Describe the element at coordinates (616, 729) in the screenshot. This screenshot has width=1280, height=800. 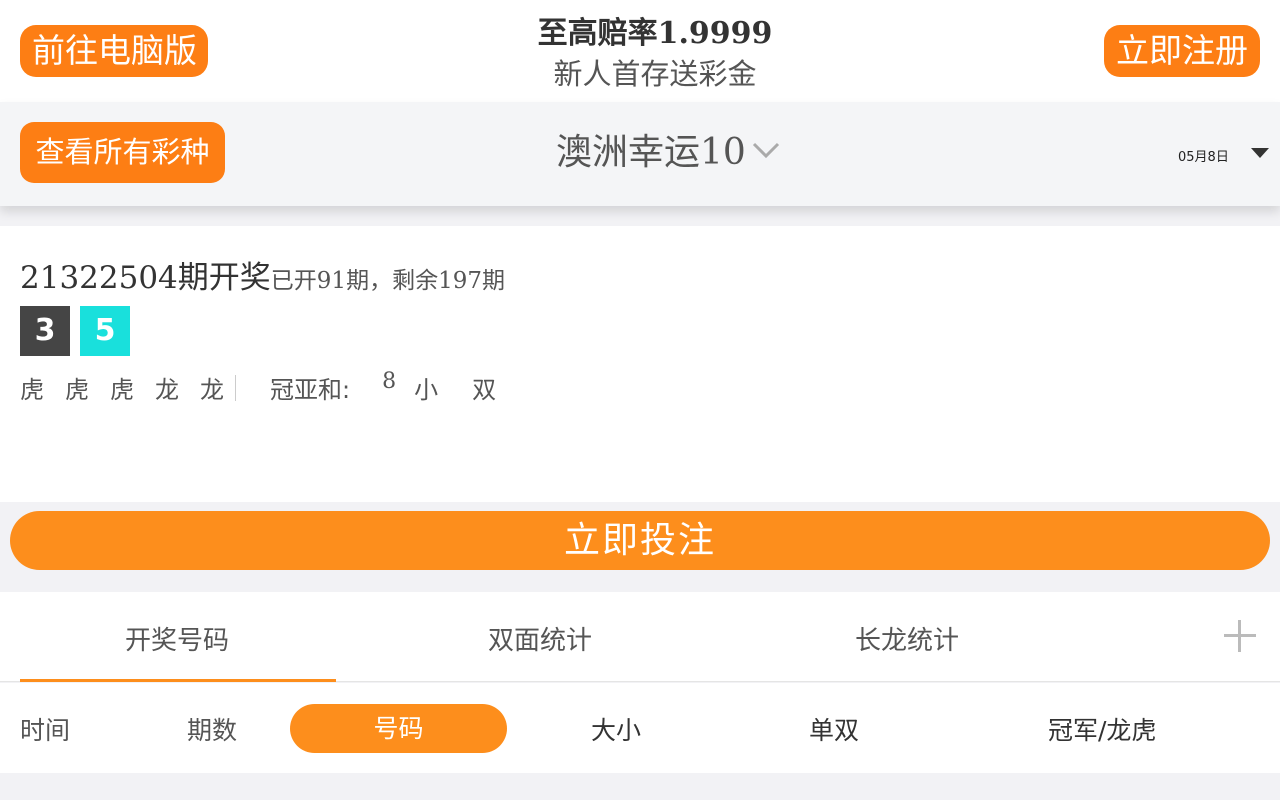
I see `filter-size: 大小` at that location.